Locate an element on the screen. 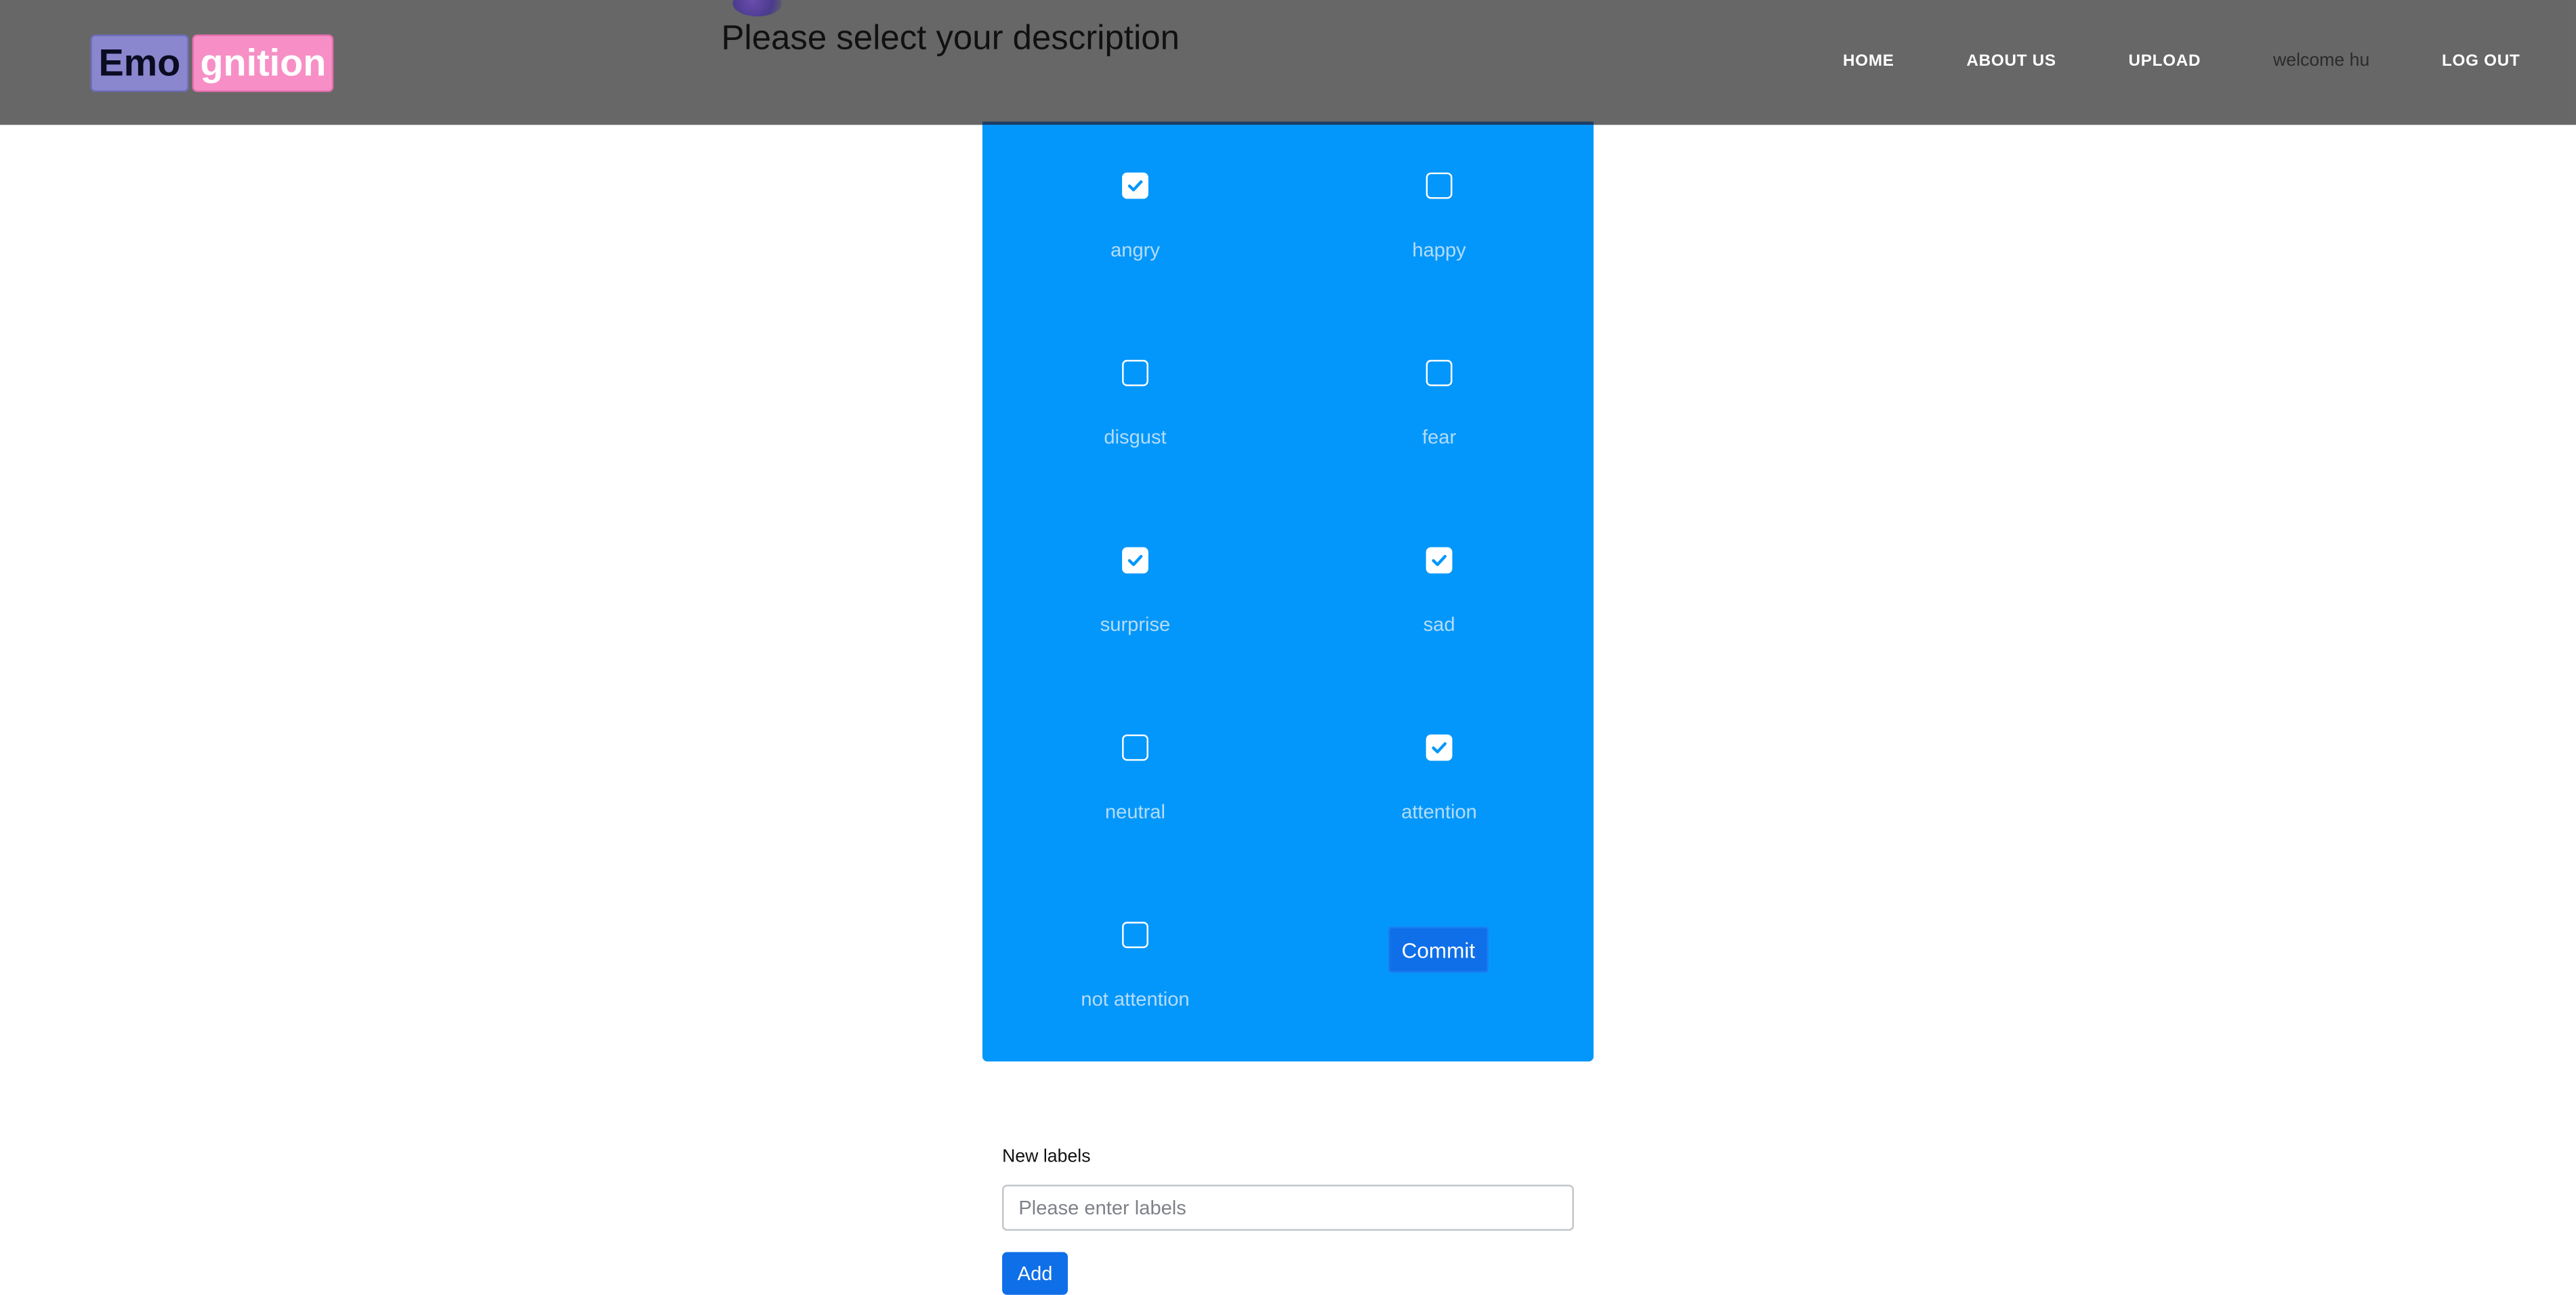  decorative-blob is located at coordinates (757, 8).